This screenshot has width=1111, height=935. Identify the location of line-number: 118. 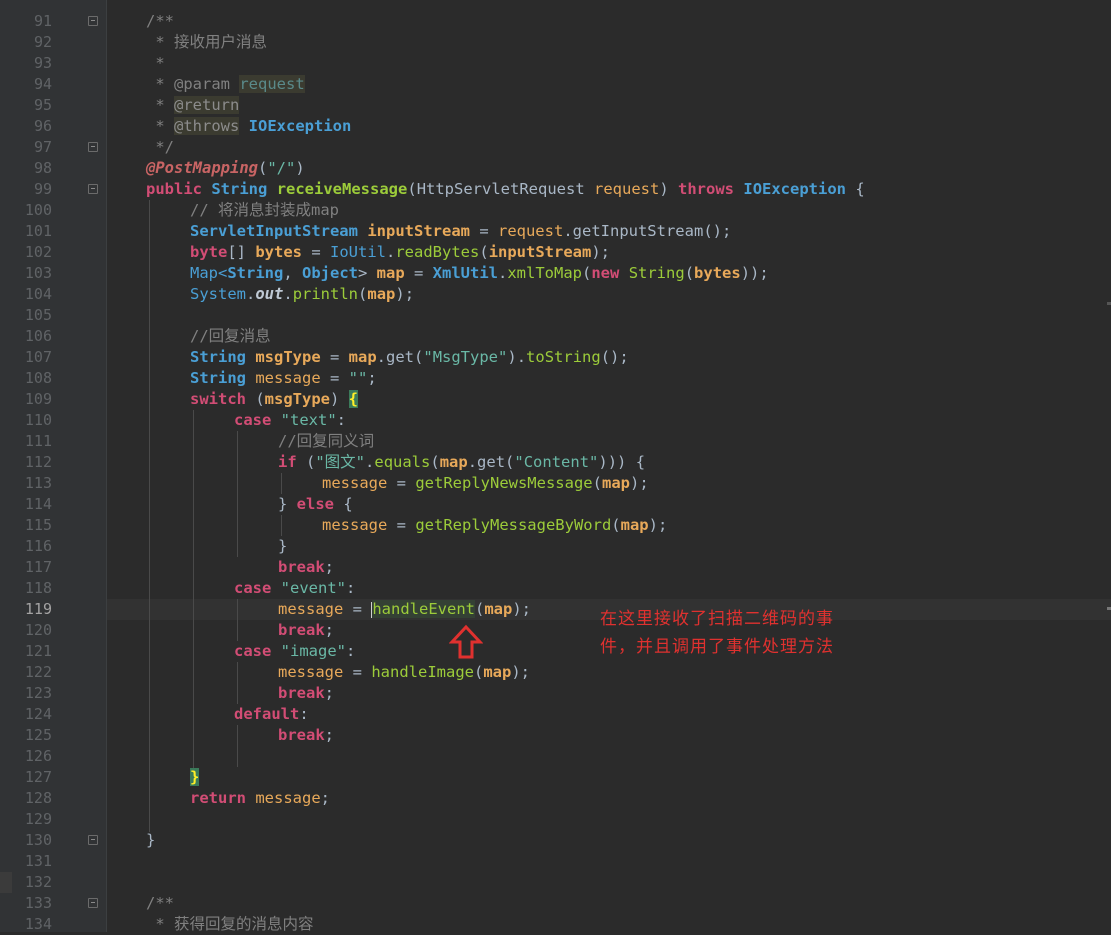
(38, 588).